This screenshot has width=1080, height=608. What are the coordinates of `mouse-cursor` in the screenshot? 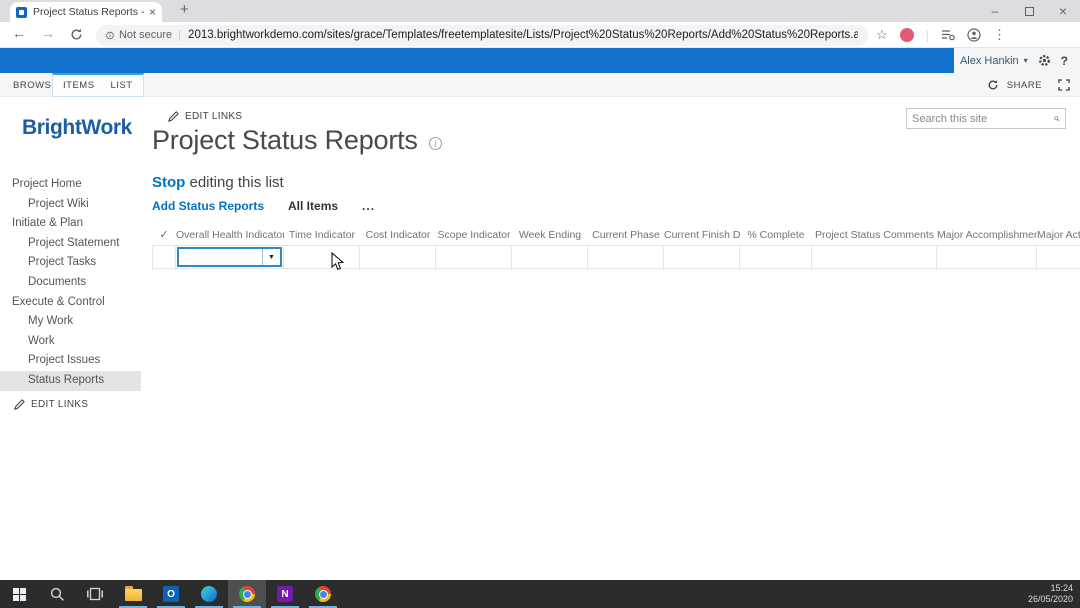 It's located at (337, 261).